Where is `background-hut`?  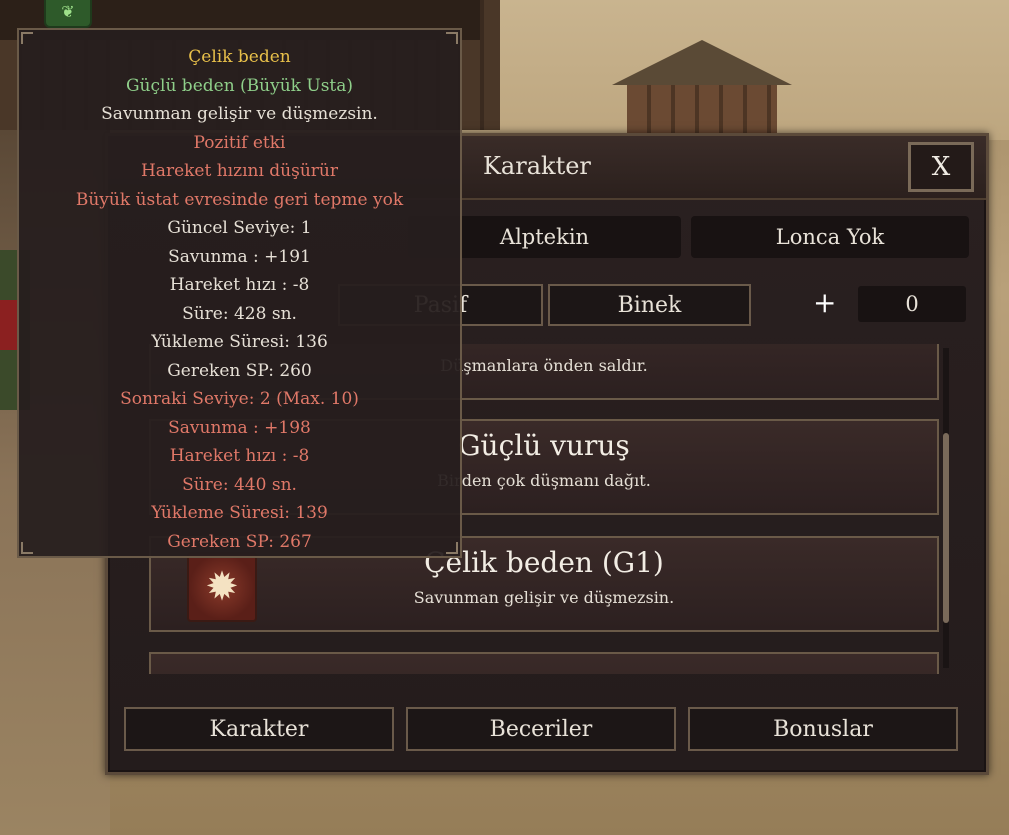 background-hut is located at coordinates (702, 87).